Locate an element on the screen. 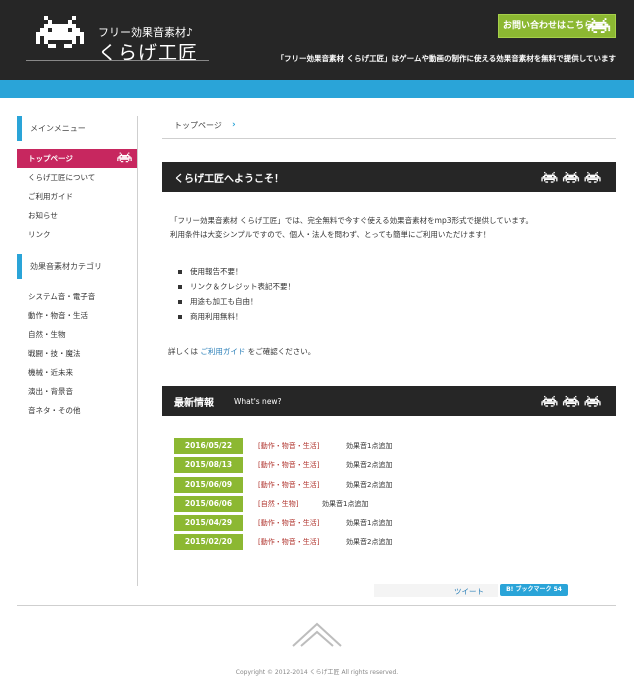 The height and width of the screenshot is (690, 634). sidebar-heading-main-menu: メインメニュー is located at coordinates (77, 128).